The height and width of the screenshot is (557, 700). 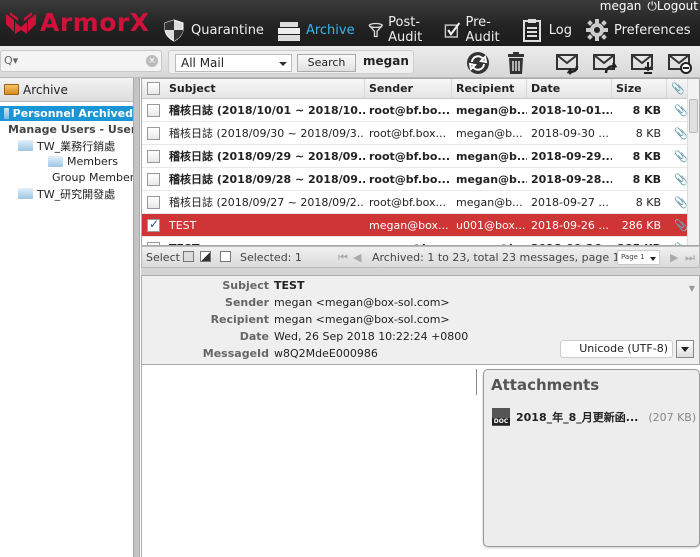 What do you see at coordinates (375, 30) in the screenshot?
I see `funnel-icon` at bounding box center [375, 30].